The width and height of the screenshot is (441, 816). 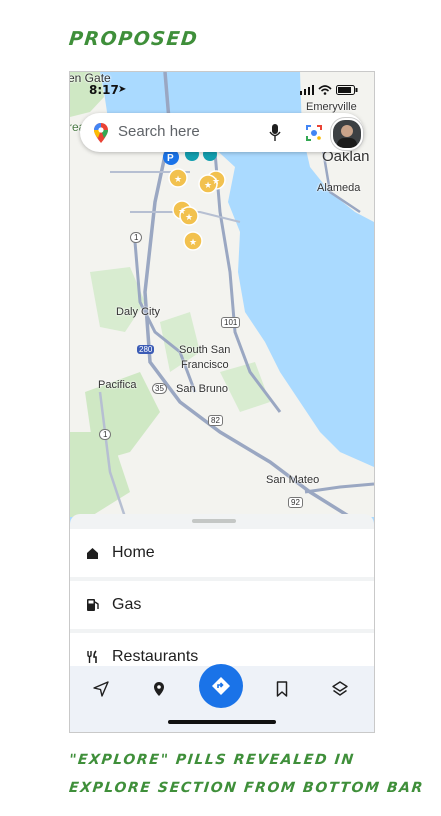 What do you see at coordinates (340, 689) in the screenshot?
I see `layers-icon` at bounding box center [340, 689].